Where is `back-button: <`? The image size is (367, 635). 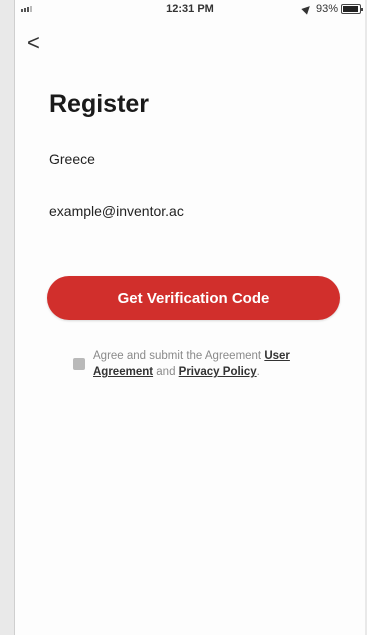
back-button: < is located at coordinates (39, 44).